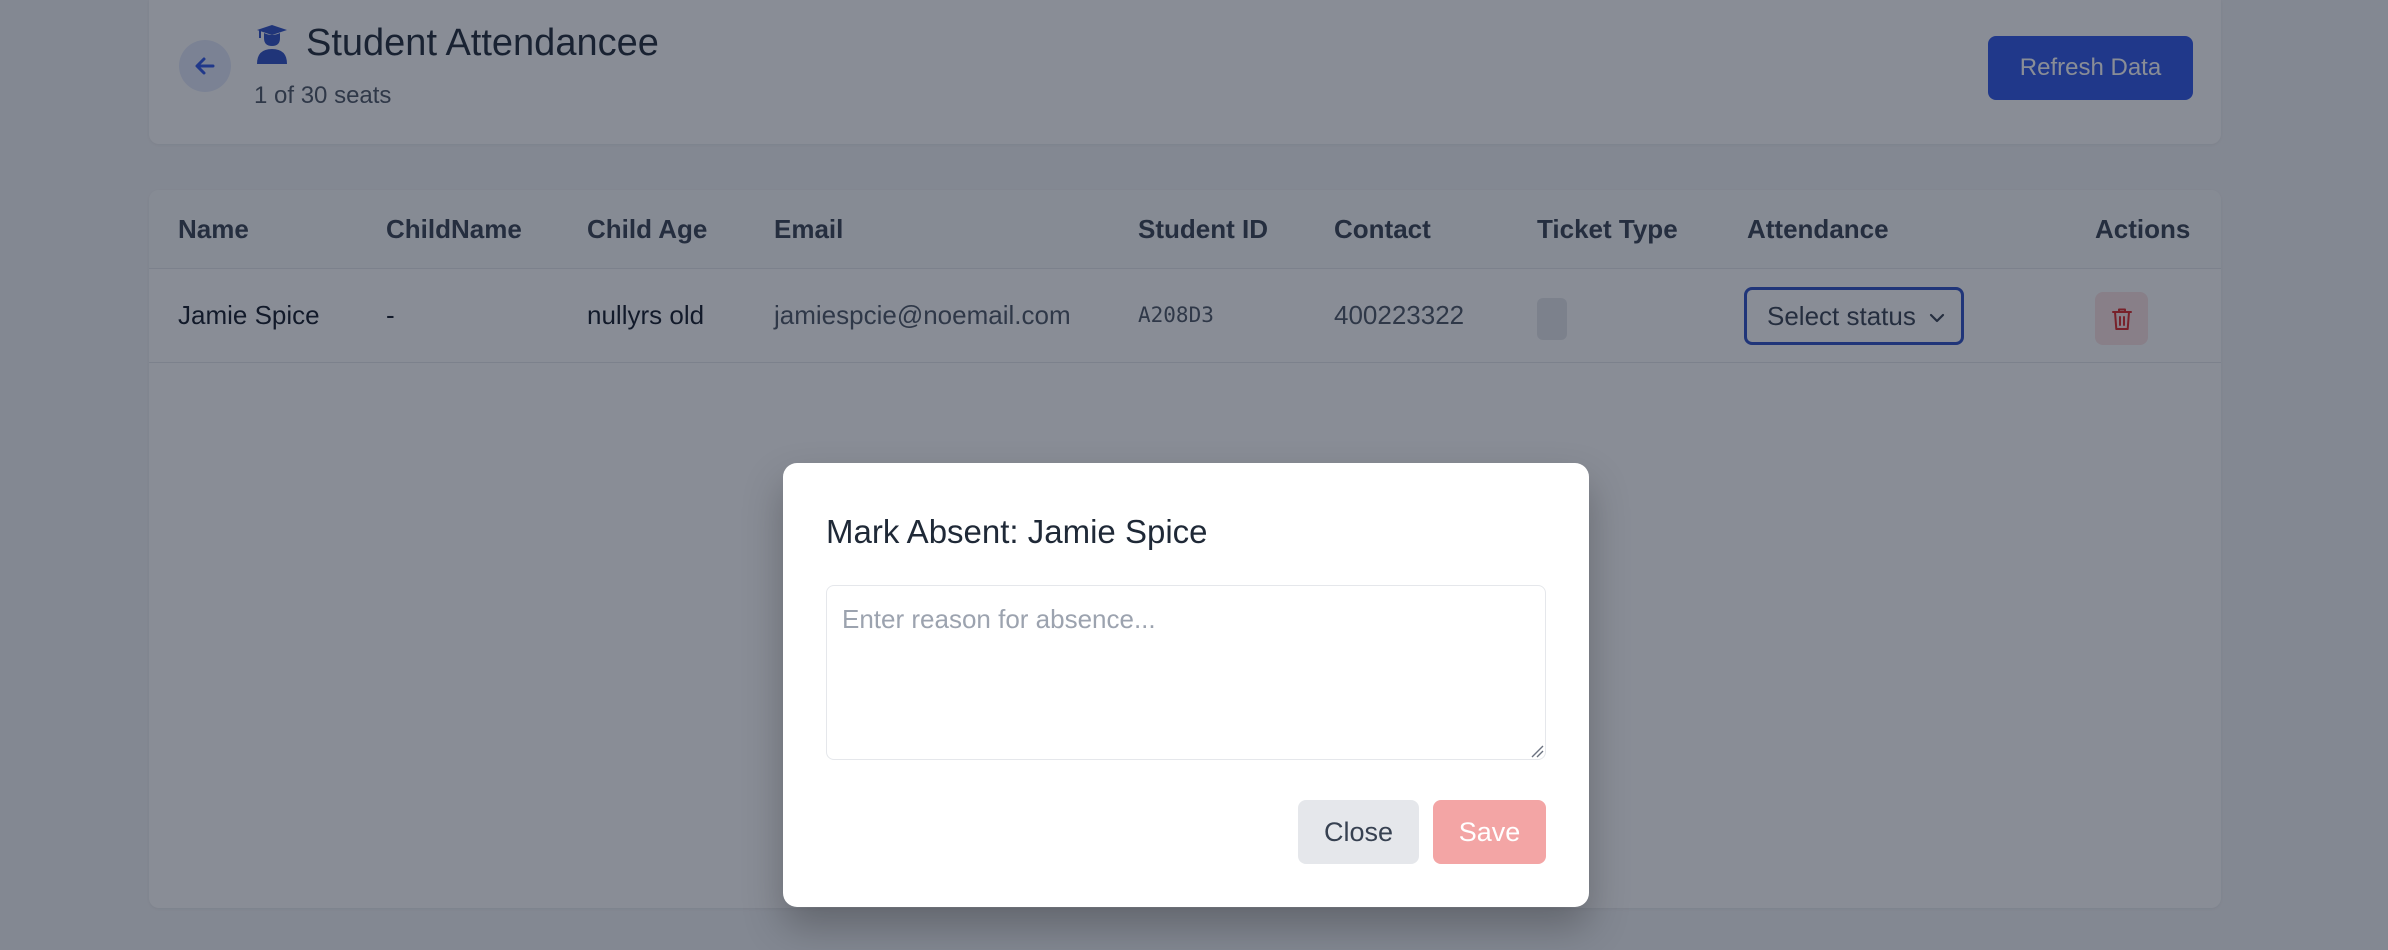 The height and width of the screenshot is (950, 2388). Describe the element at coordinates (1537, 751) in the screenshot. I see `resize-grip-icon` at that location.